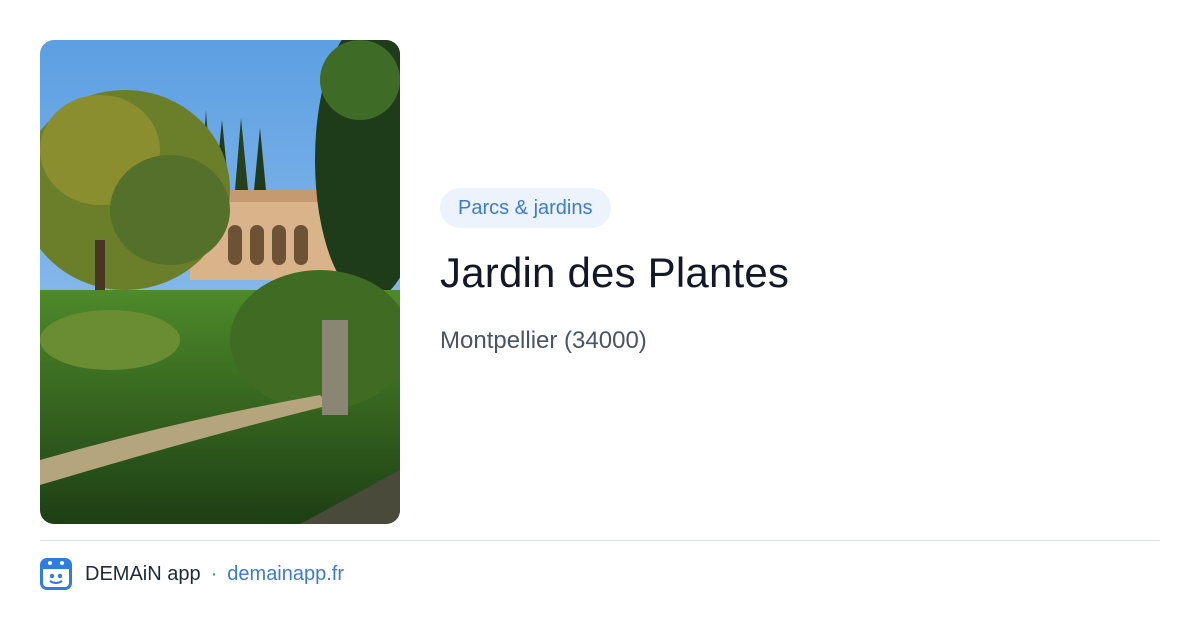 Image resolution: width=1200 pixels, height=630 pixels. What do you see at coordinates (285, 574) in the screenshot?
I see `site-link: demainapp.fr` at bounding box center [285, 574].